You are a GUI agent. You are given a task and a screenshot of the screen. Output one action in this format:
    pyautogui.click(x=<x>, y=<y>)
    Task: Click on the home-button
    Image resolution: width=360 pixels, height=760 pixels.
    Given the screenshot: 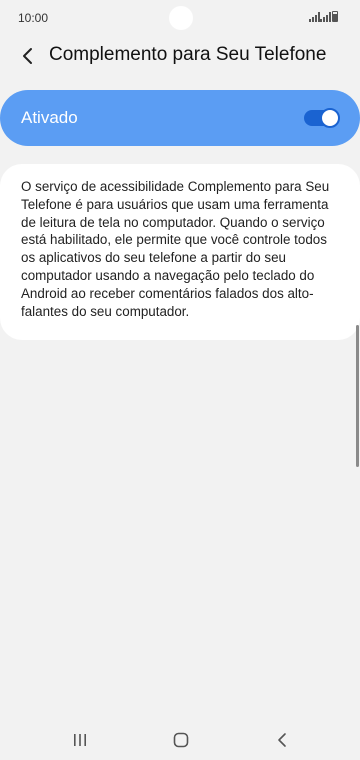 What is the action you would take?
    pyautogui.click(x=181, y=740)
    